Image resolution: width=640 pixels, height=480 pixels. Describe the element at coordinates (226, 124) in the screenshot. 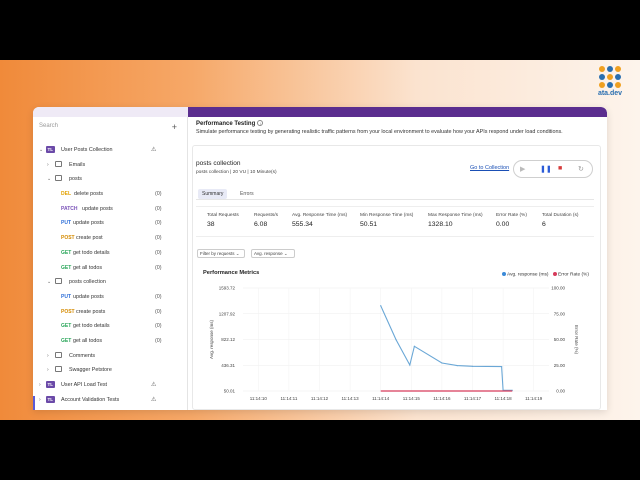

I see `page-title-text: Performance Testing` at that location.